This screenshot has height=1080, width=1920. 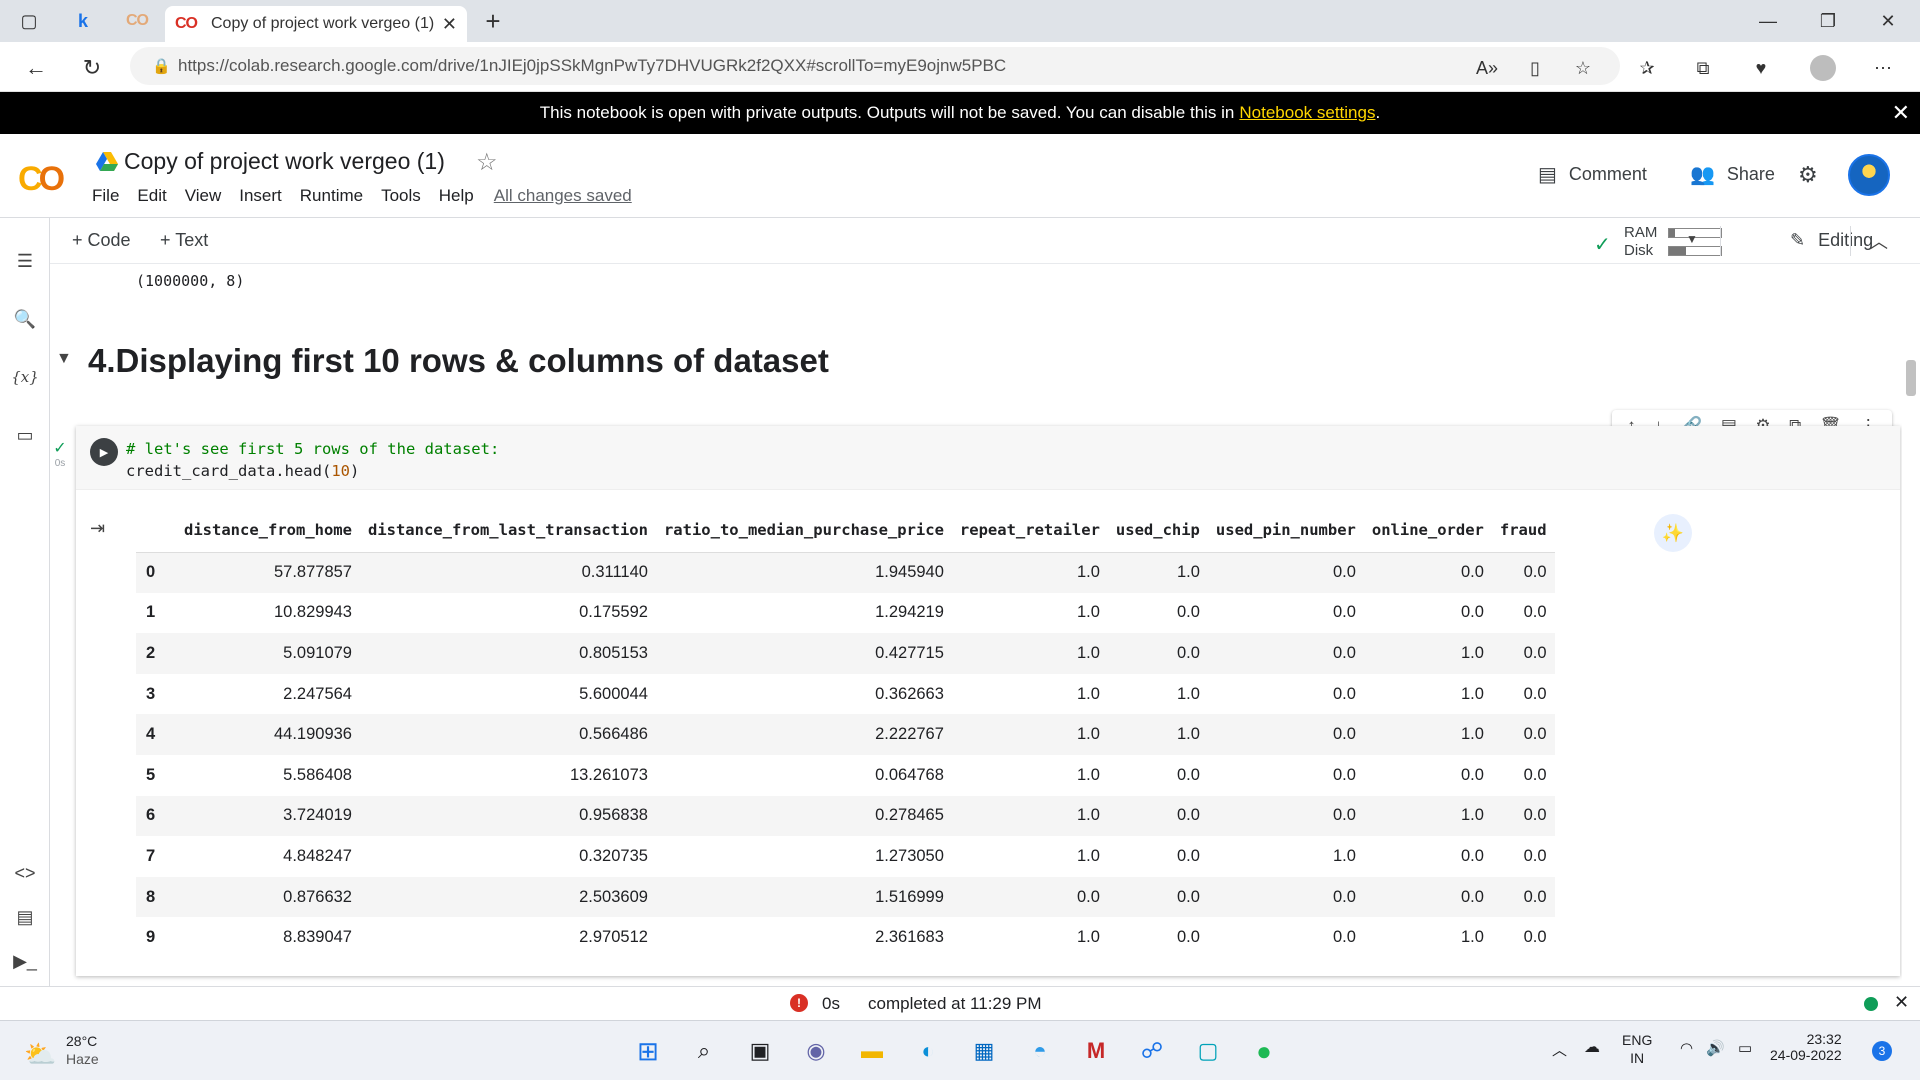 What do you see at coordinates (1715, 1048) in the screenshot?
I see `volume-icon: 🔊` at bounding box center [1715, 1048].